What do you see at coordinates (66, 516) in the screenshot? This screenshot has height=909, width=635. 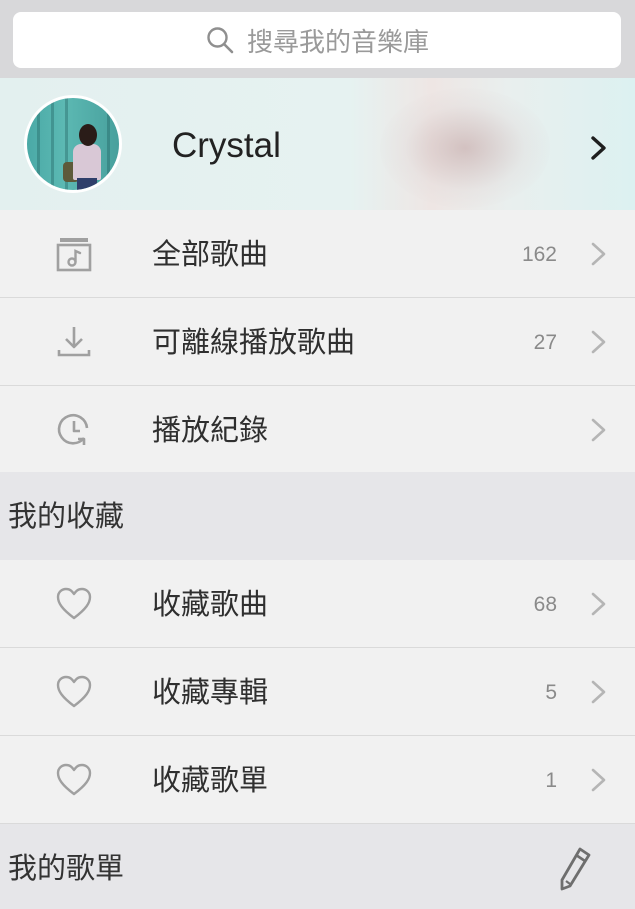 I see `section-title: 我的收藏` at bounding box center [66, 516].